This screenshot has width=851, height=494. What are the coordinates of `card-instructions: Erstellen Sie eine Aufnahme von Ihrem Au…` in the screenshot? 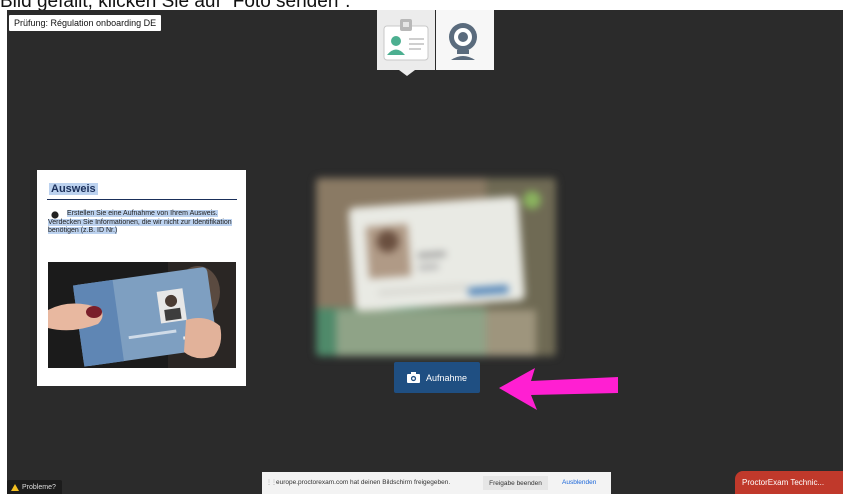 It's located at (143, 223).